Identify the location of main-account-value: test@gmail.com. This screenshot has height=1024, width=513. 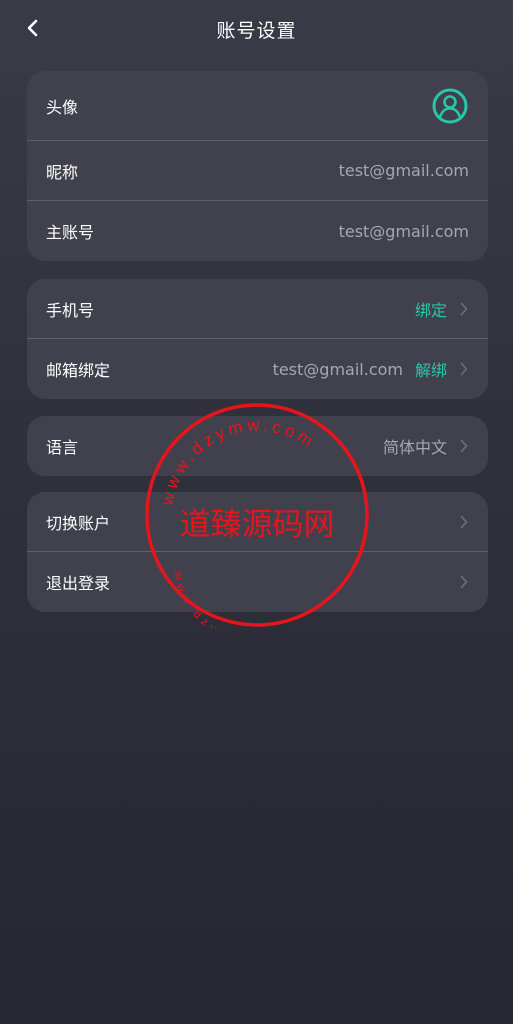
(403, 231).